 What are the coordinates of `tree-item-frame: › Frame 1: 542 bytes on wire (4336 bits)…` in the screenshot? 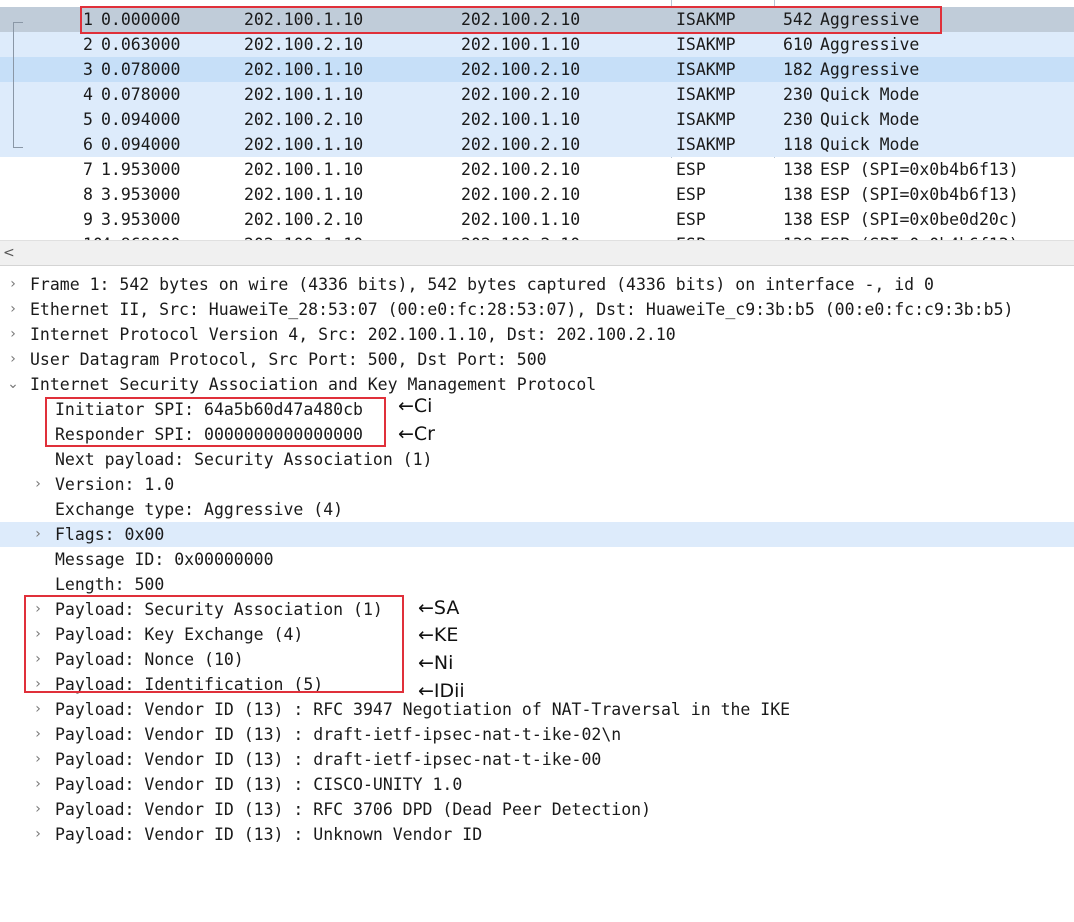 It's located at (537, 284).